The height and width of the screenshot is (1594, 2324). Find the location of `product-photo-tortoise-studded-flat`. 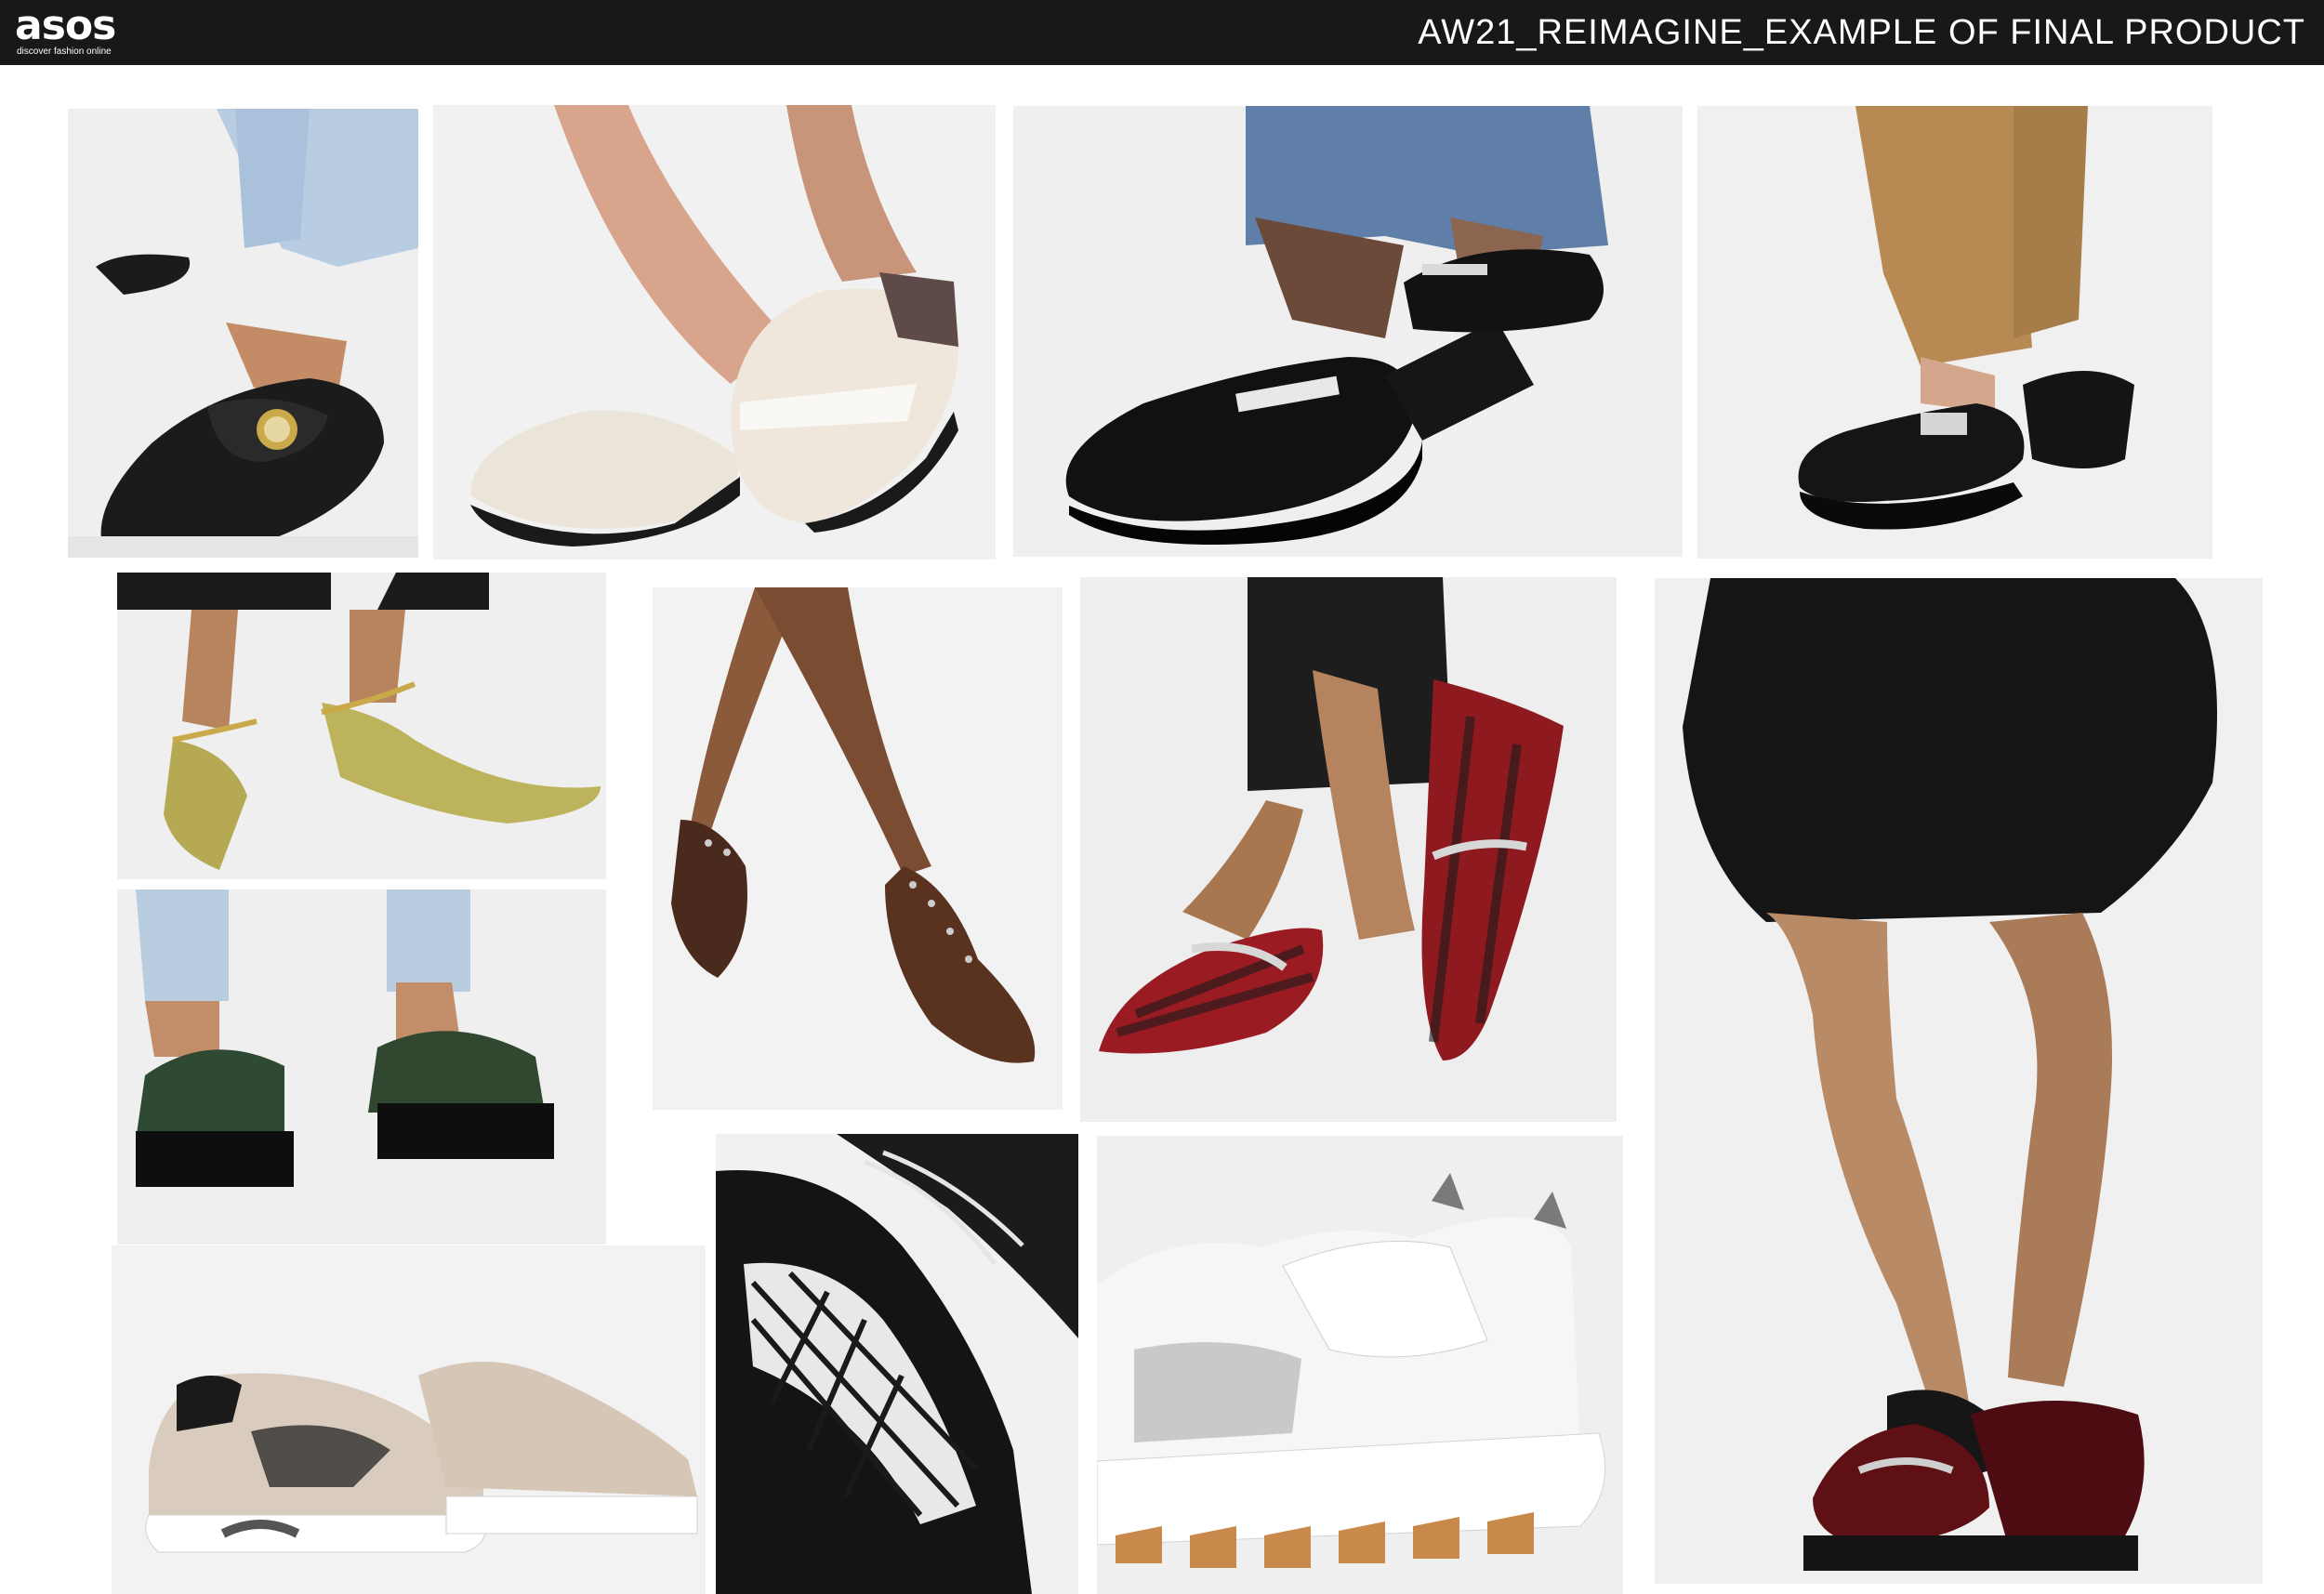

product-photo-tortoise-studded-flat is located at coordinates (858, 848).